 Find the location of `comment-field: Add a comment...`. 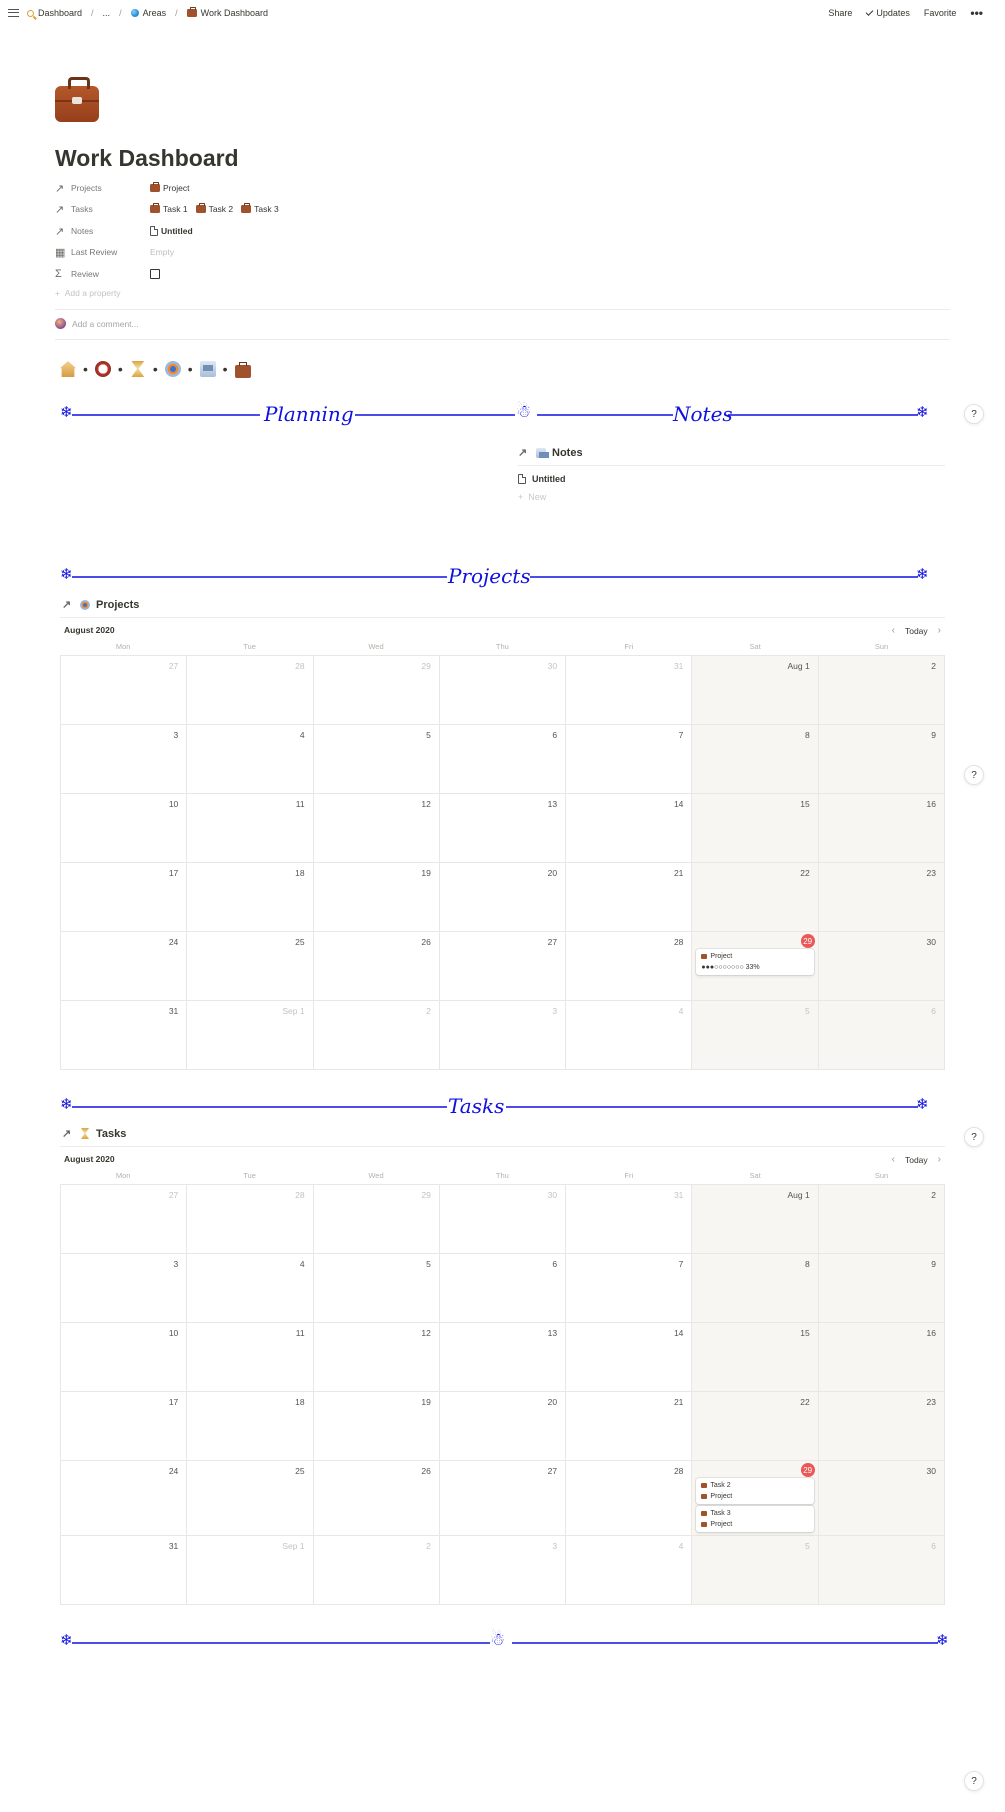

comment-field: Add a comment... is located at coordinates (97, 323).